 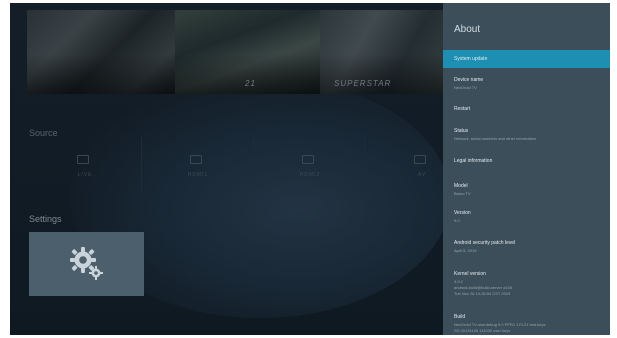 What do you see at coordinates (473, 161) in the screenshot?
I see `menu-item-title: Legal information` at bounding box center [473, 161].